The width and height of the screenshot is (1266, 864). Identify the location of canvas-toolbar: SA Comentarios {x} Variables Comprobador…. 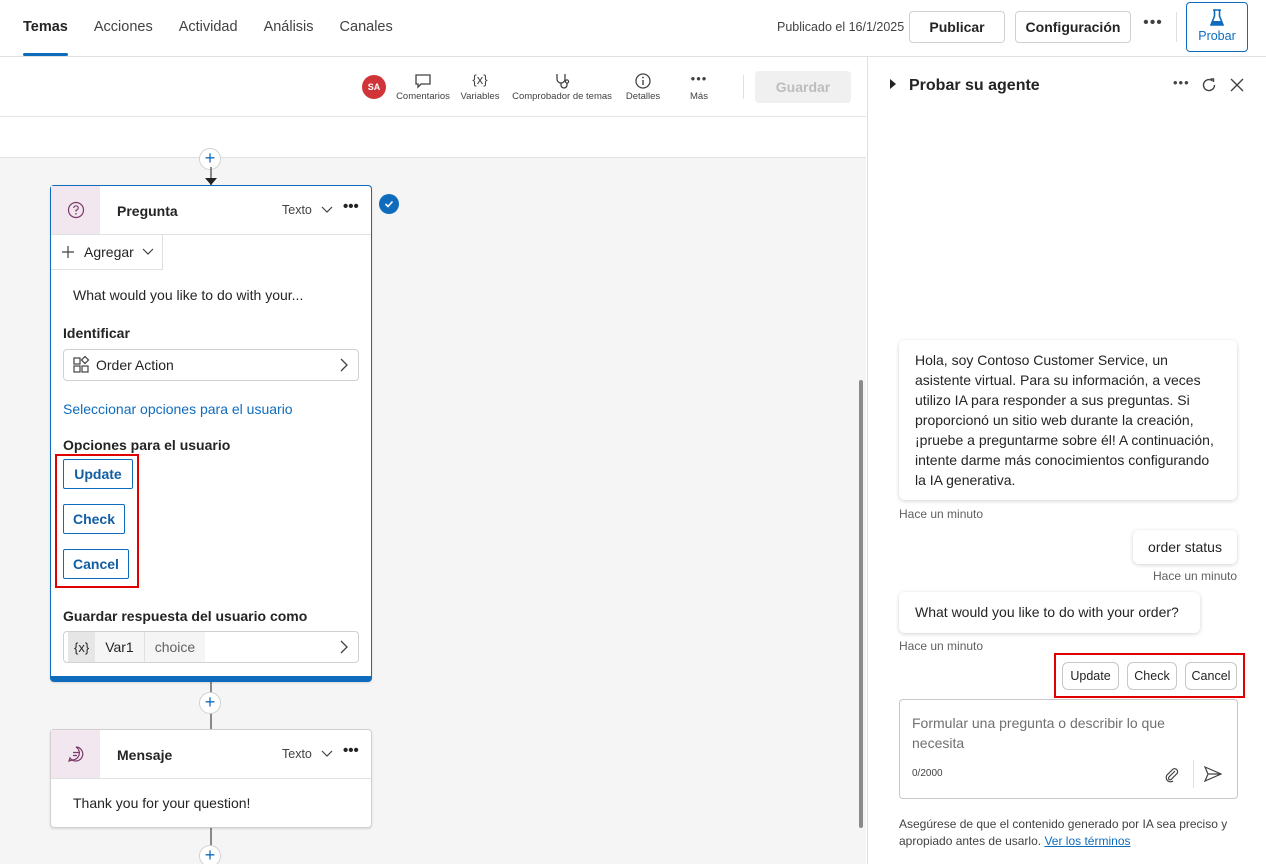
(433, 87).